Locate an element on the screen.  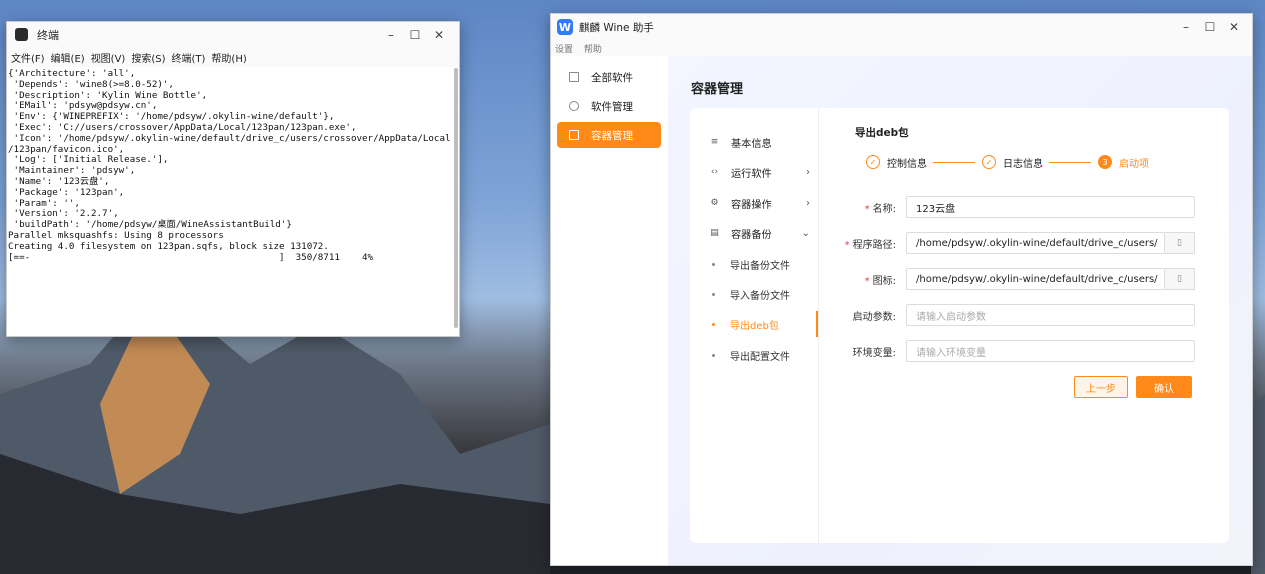
launch-args-input: 请输入启动参数 is located at coordinates (1050, 315).